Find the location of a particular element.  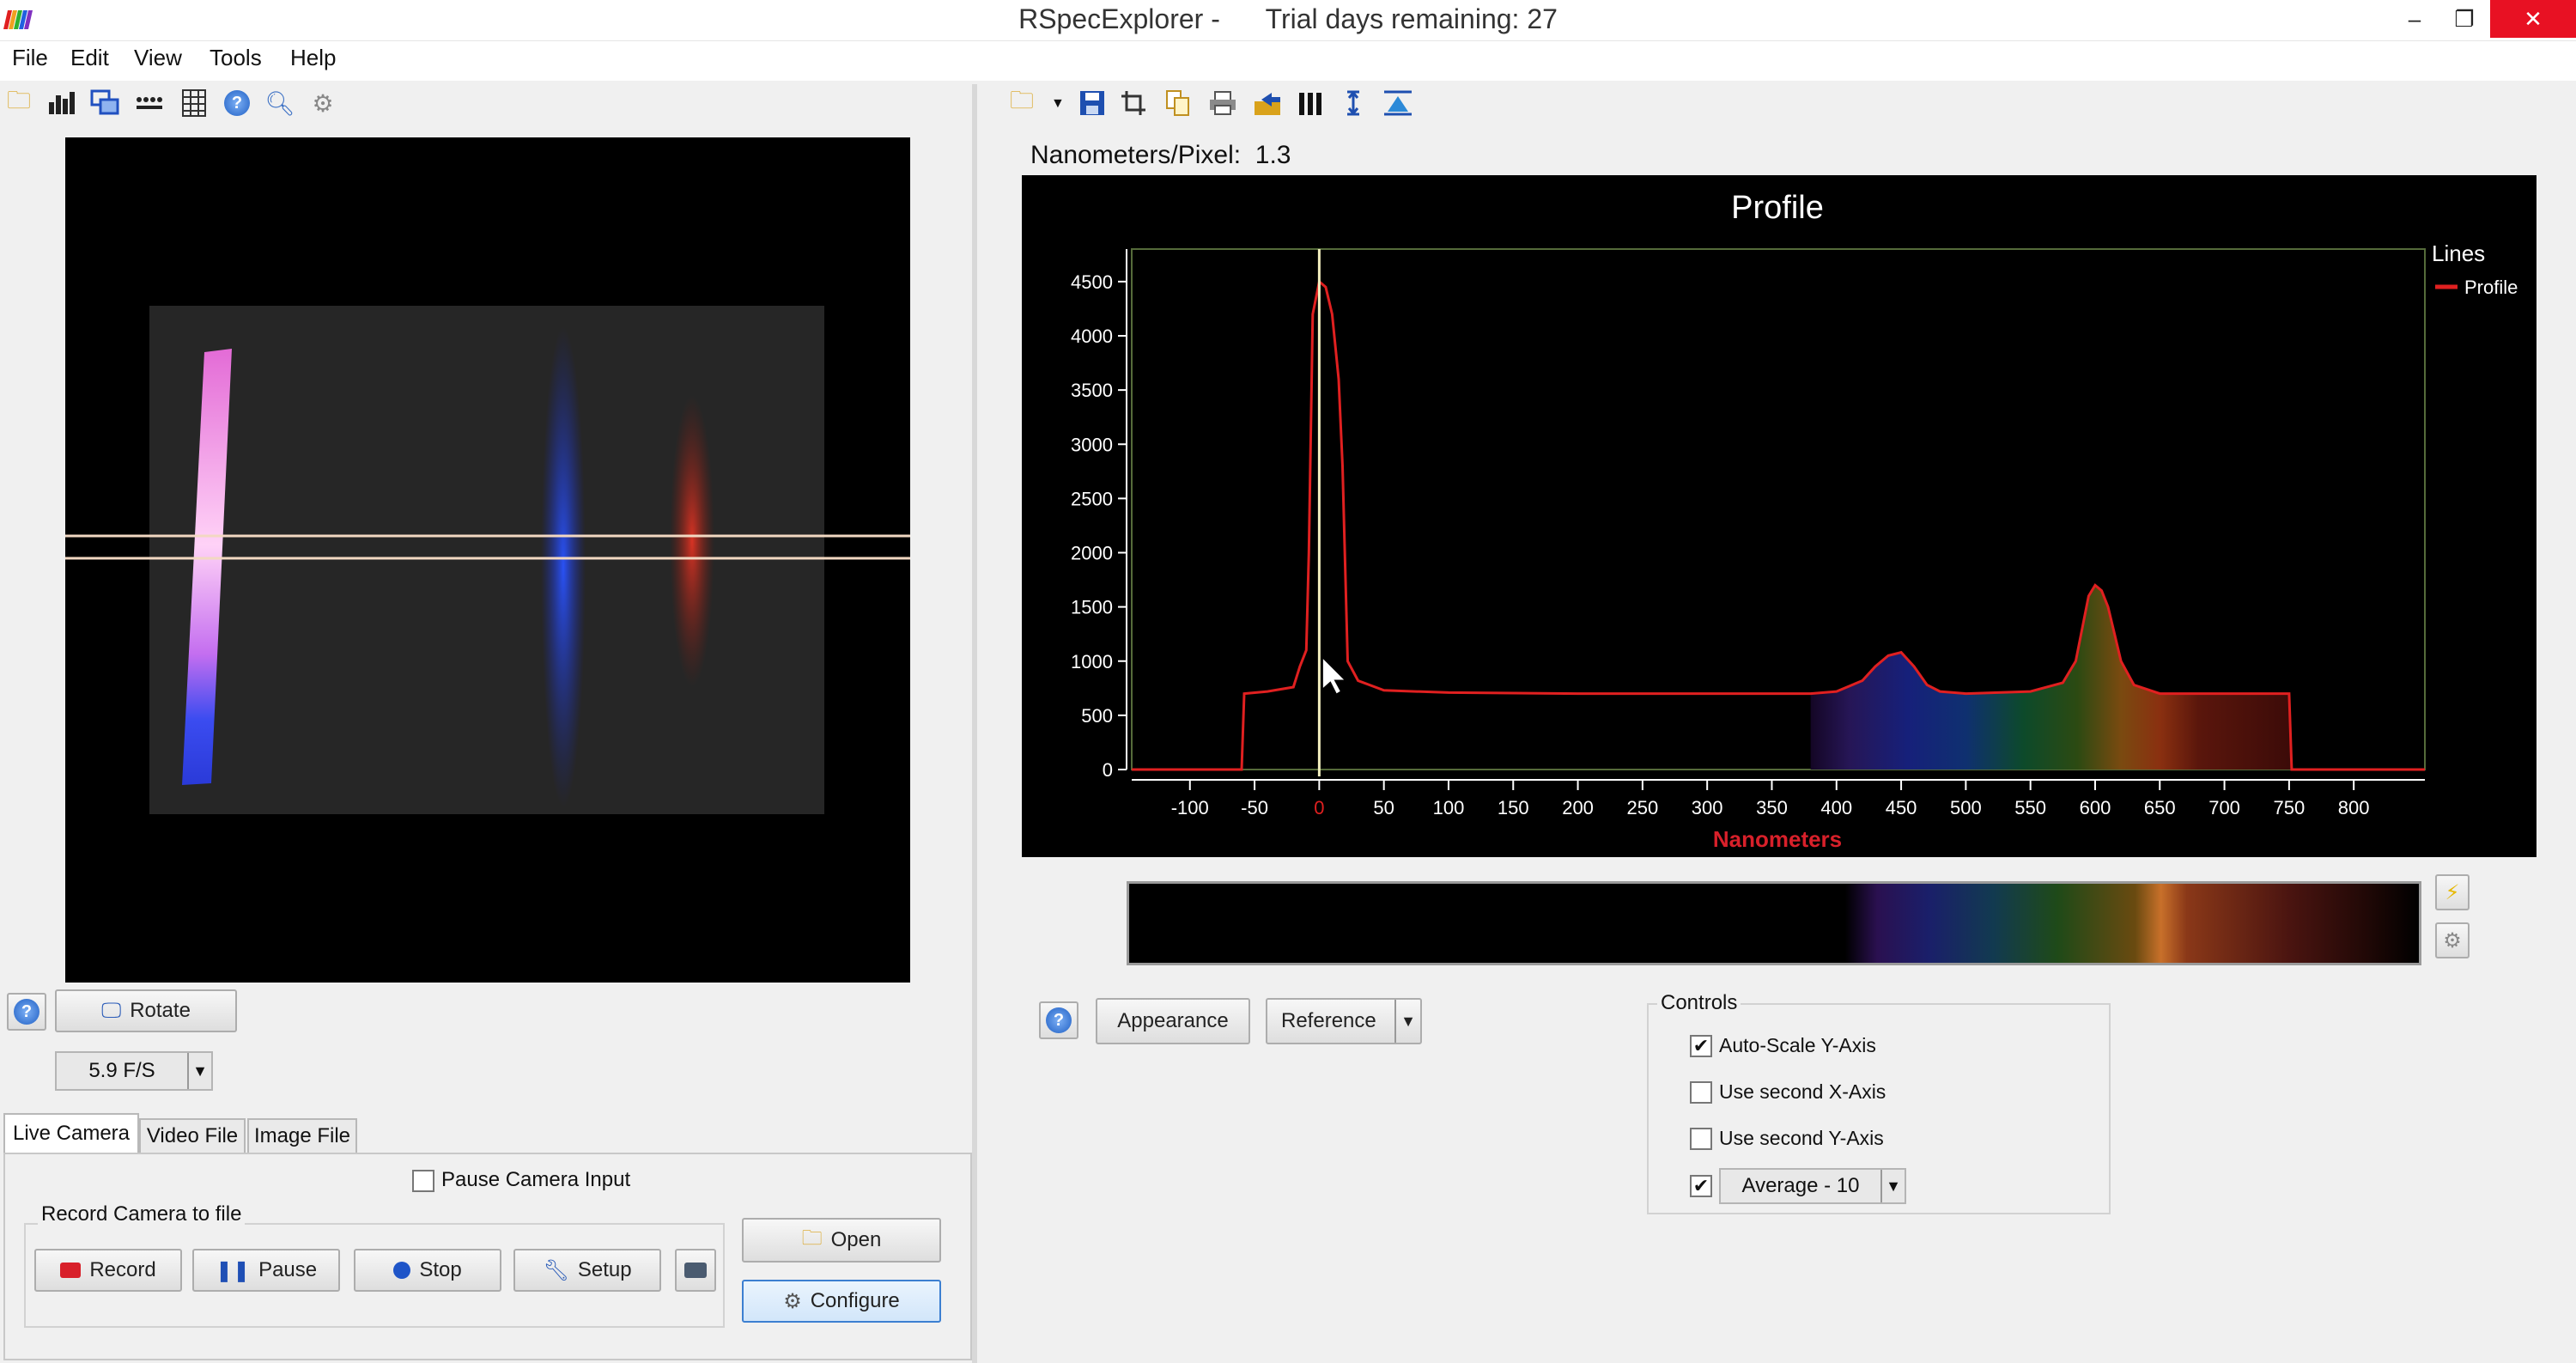

spectrum-strip is located at coordinates (1774, 923).